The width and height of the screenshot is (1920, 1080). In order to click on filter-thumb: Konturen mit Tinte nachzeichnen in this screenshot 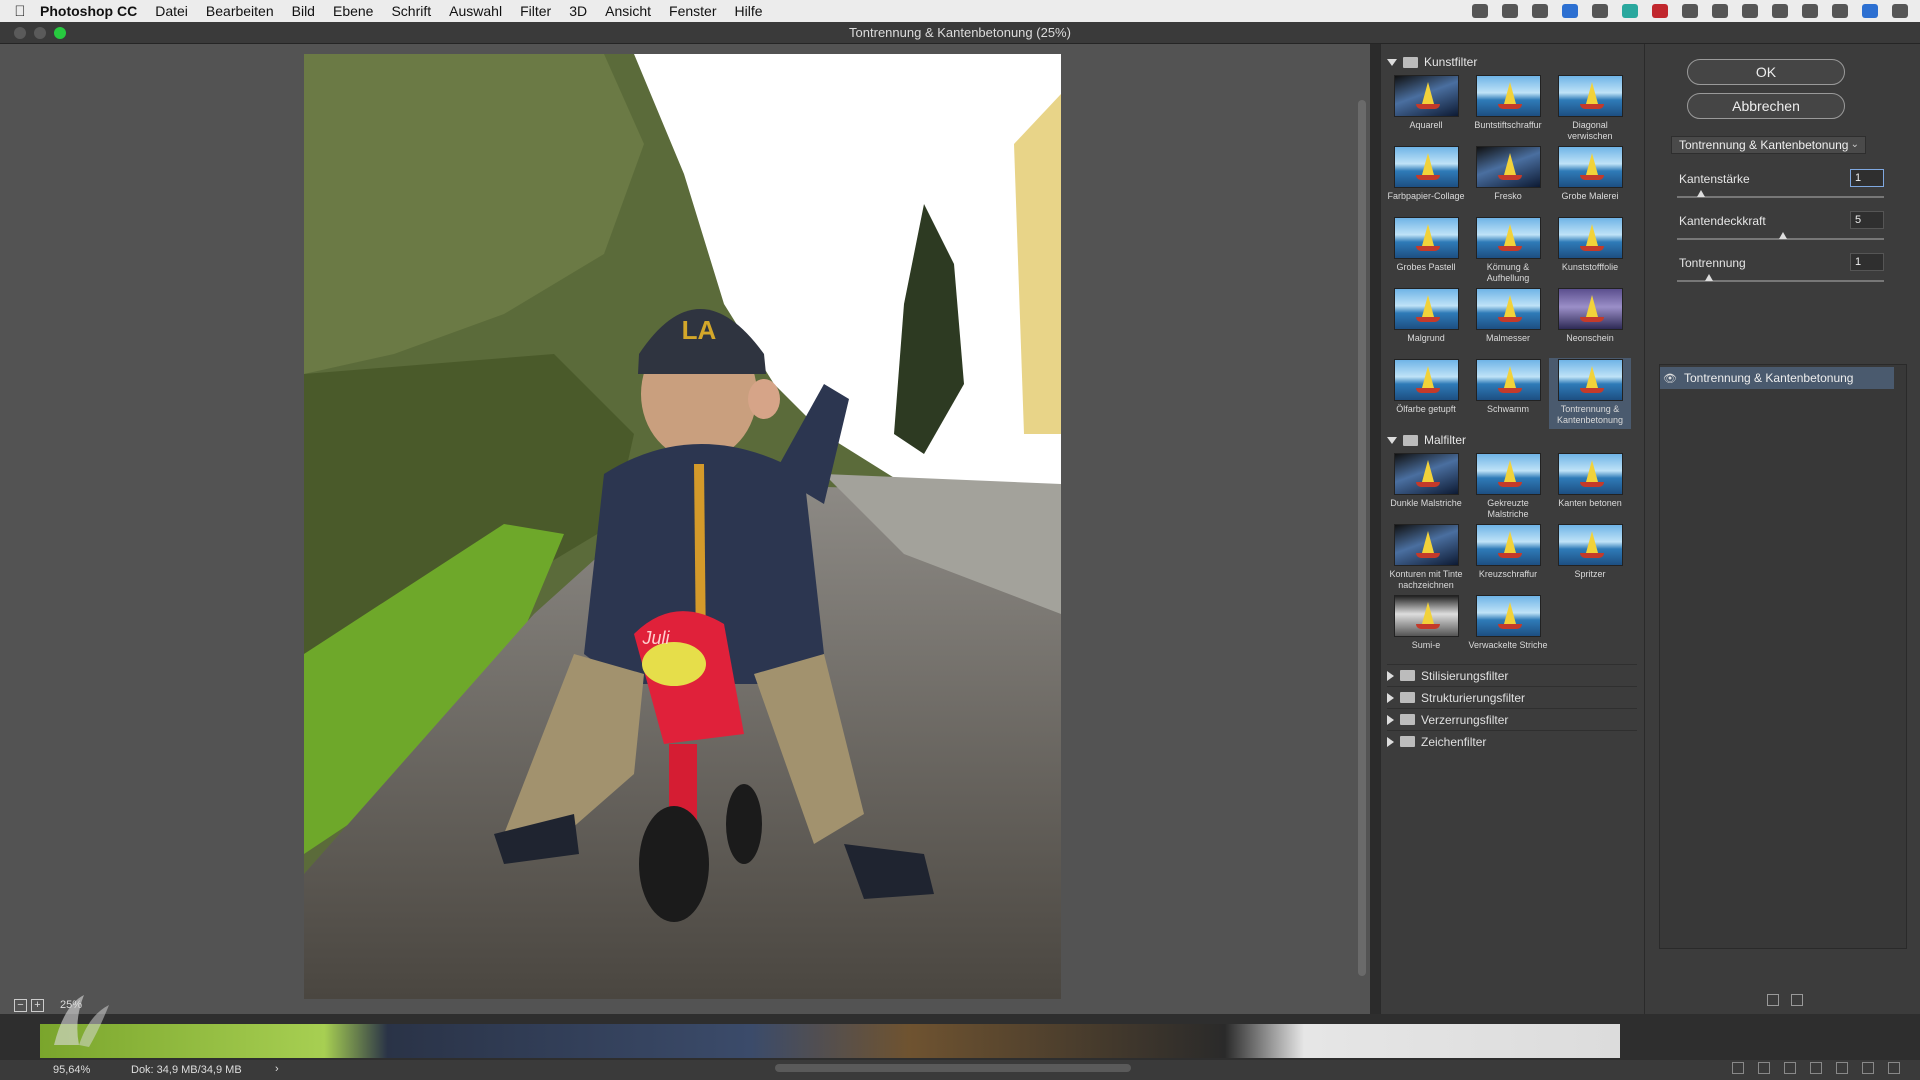, I will do `click(1426, 558)`.